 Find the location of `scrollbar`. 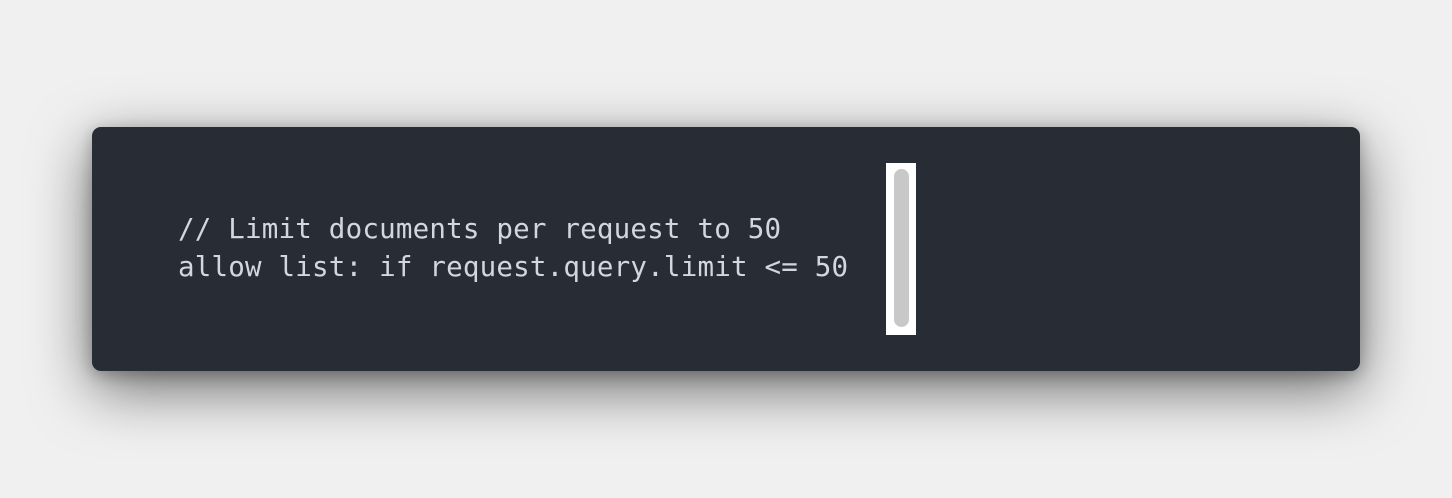

scrollbar is located at coordinates (901, 249).